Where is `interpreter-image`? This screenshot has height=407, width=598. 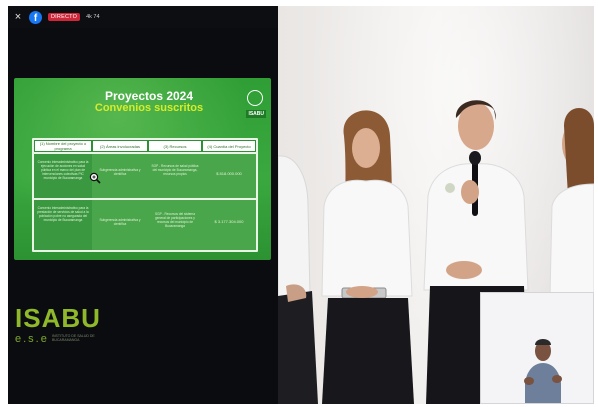 interpreter-image is located at coordinates (537, 348).